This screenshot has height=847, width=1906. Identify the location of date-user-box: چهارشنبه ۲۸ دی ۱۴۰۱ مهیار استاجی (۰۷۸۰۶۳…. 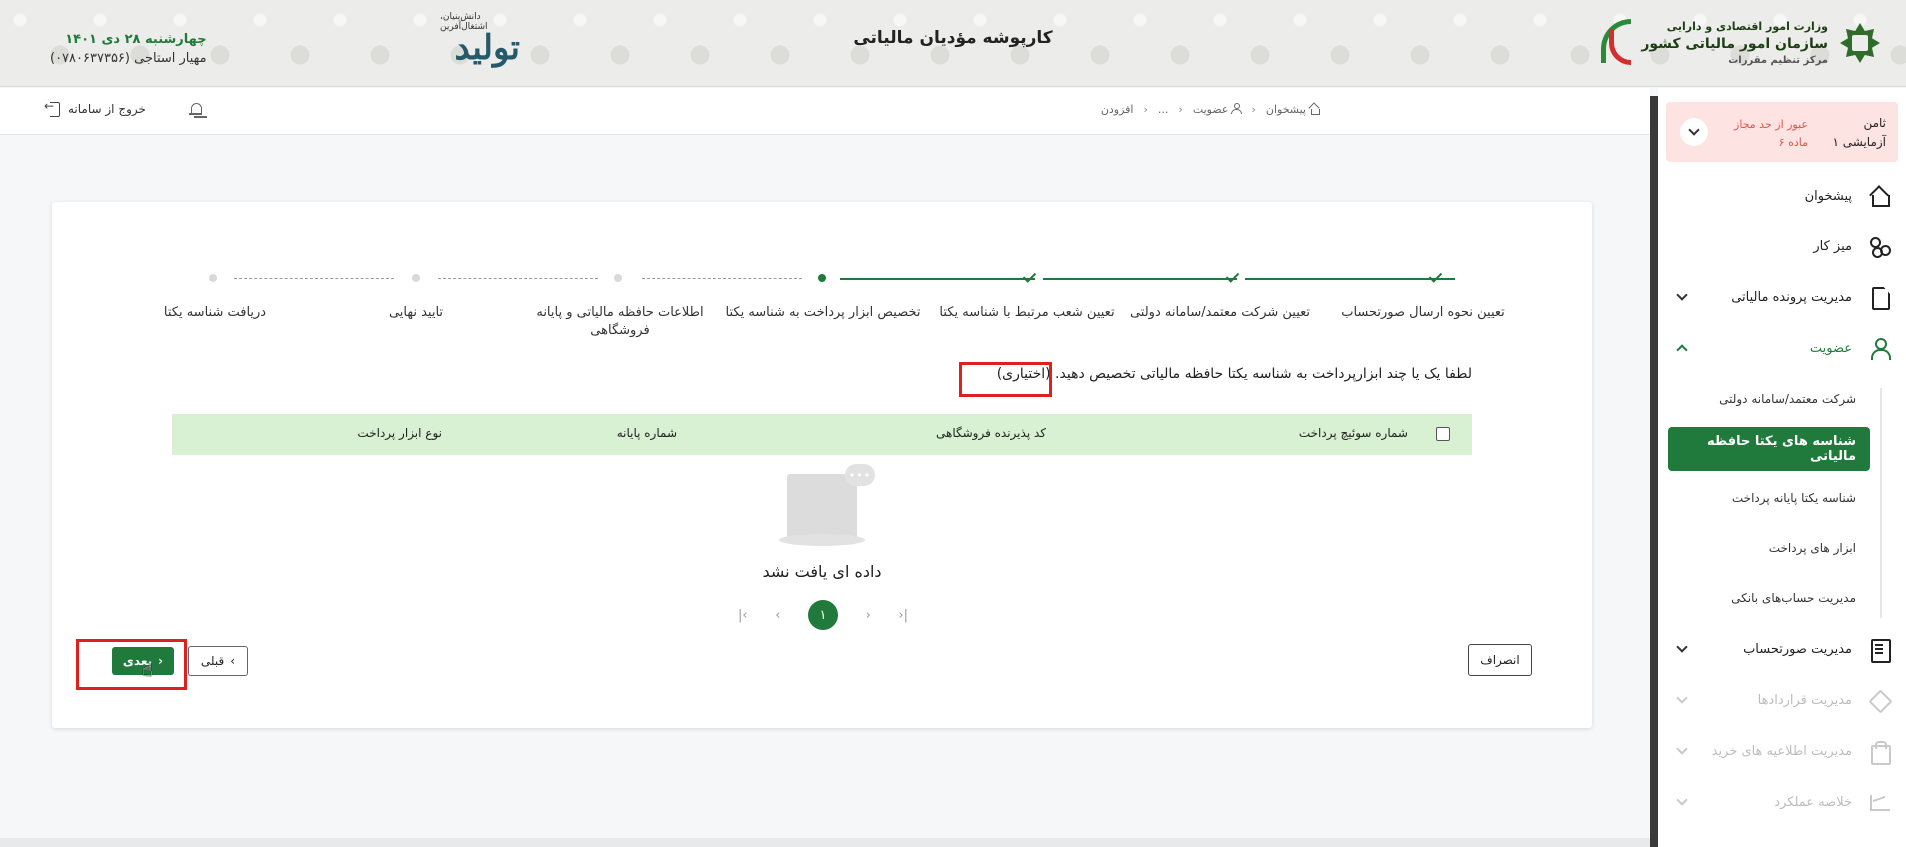
(128, 49).